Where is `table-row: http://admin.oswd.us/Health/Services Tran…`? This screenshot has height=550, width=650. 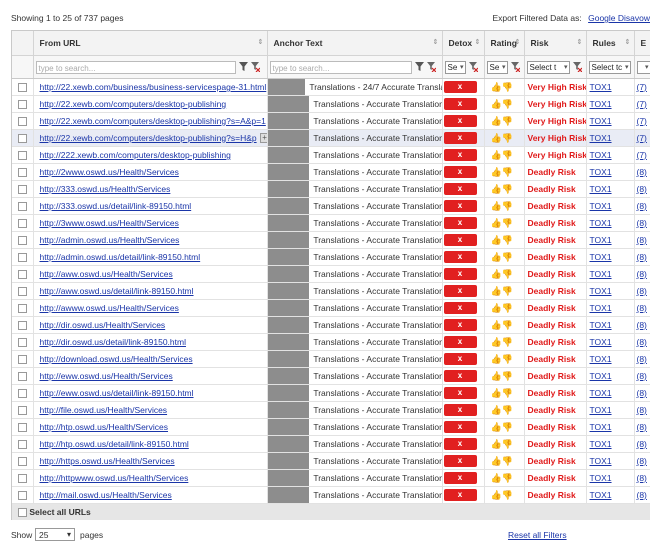 table-row: http://admin.oswd.us/Health/Services Tran… is located at coordinates (331, 240).